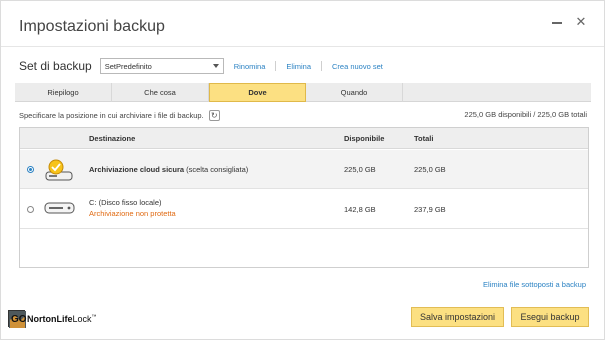 This screenshot has width=605, height=340. What do you see at coordinates (525, 114) in the screenshot?
I see `storage-availability: 225,0 GB disponibili / 225,0 GB totali` at bounding box center [525, 114].